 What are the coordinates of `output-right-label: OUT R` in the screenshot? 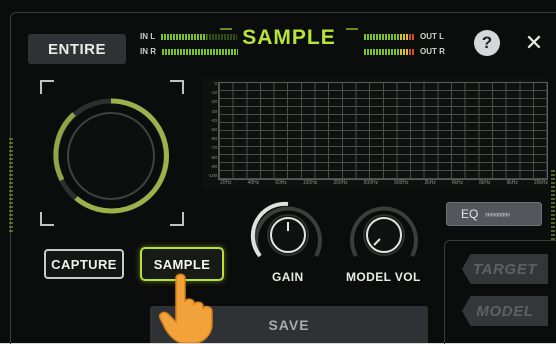 It's located at (432, 51).